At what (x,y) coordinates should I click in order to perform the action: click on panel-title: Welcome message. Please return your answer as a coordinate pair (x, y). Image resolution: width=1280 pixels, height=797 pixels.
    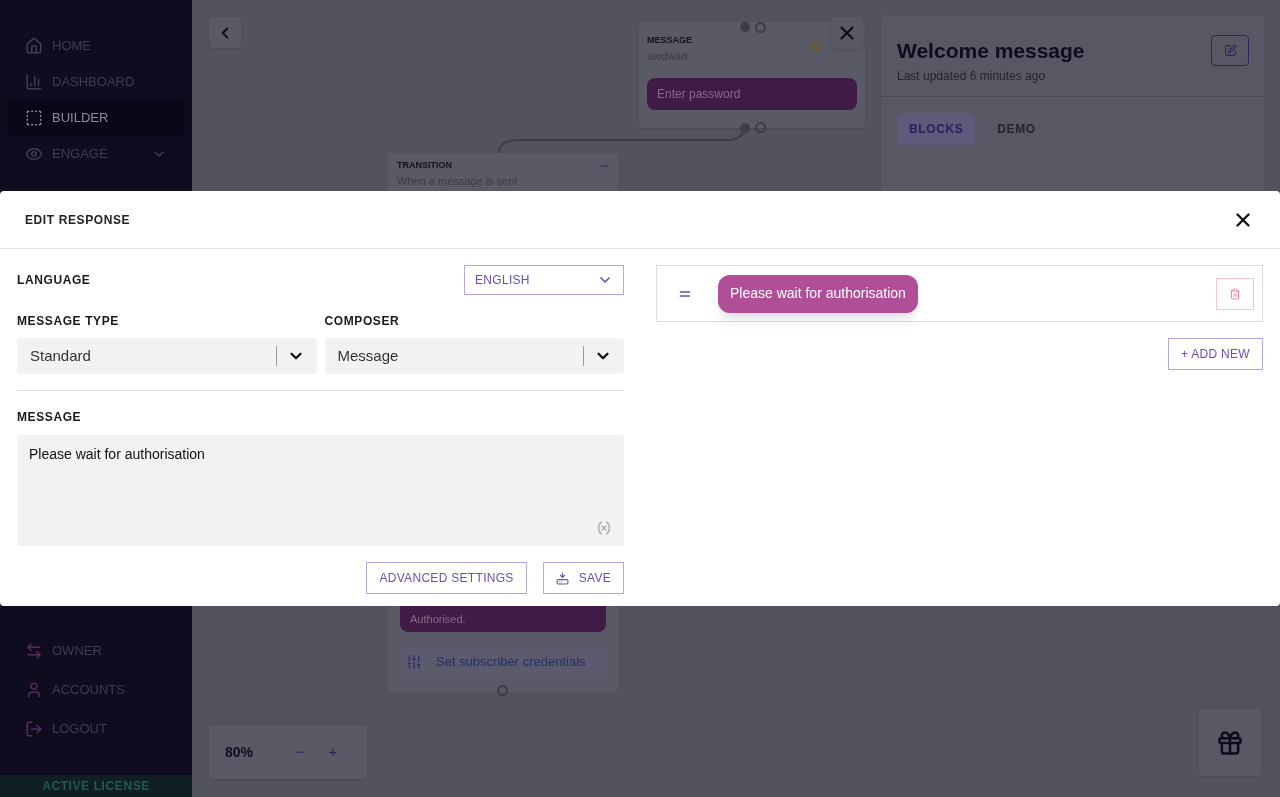
    Looking at the image, I should click on (991, 51).